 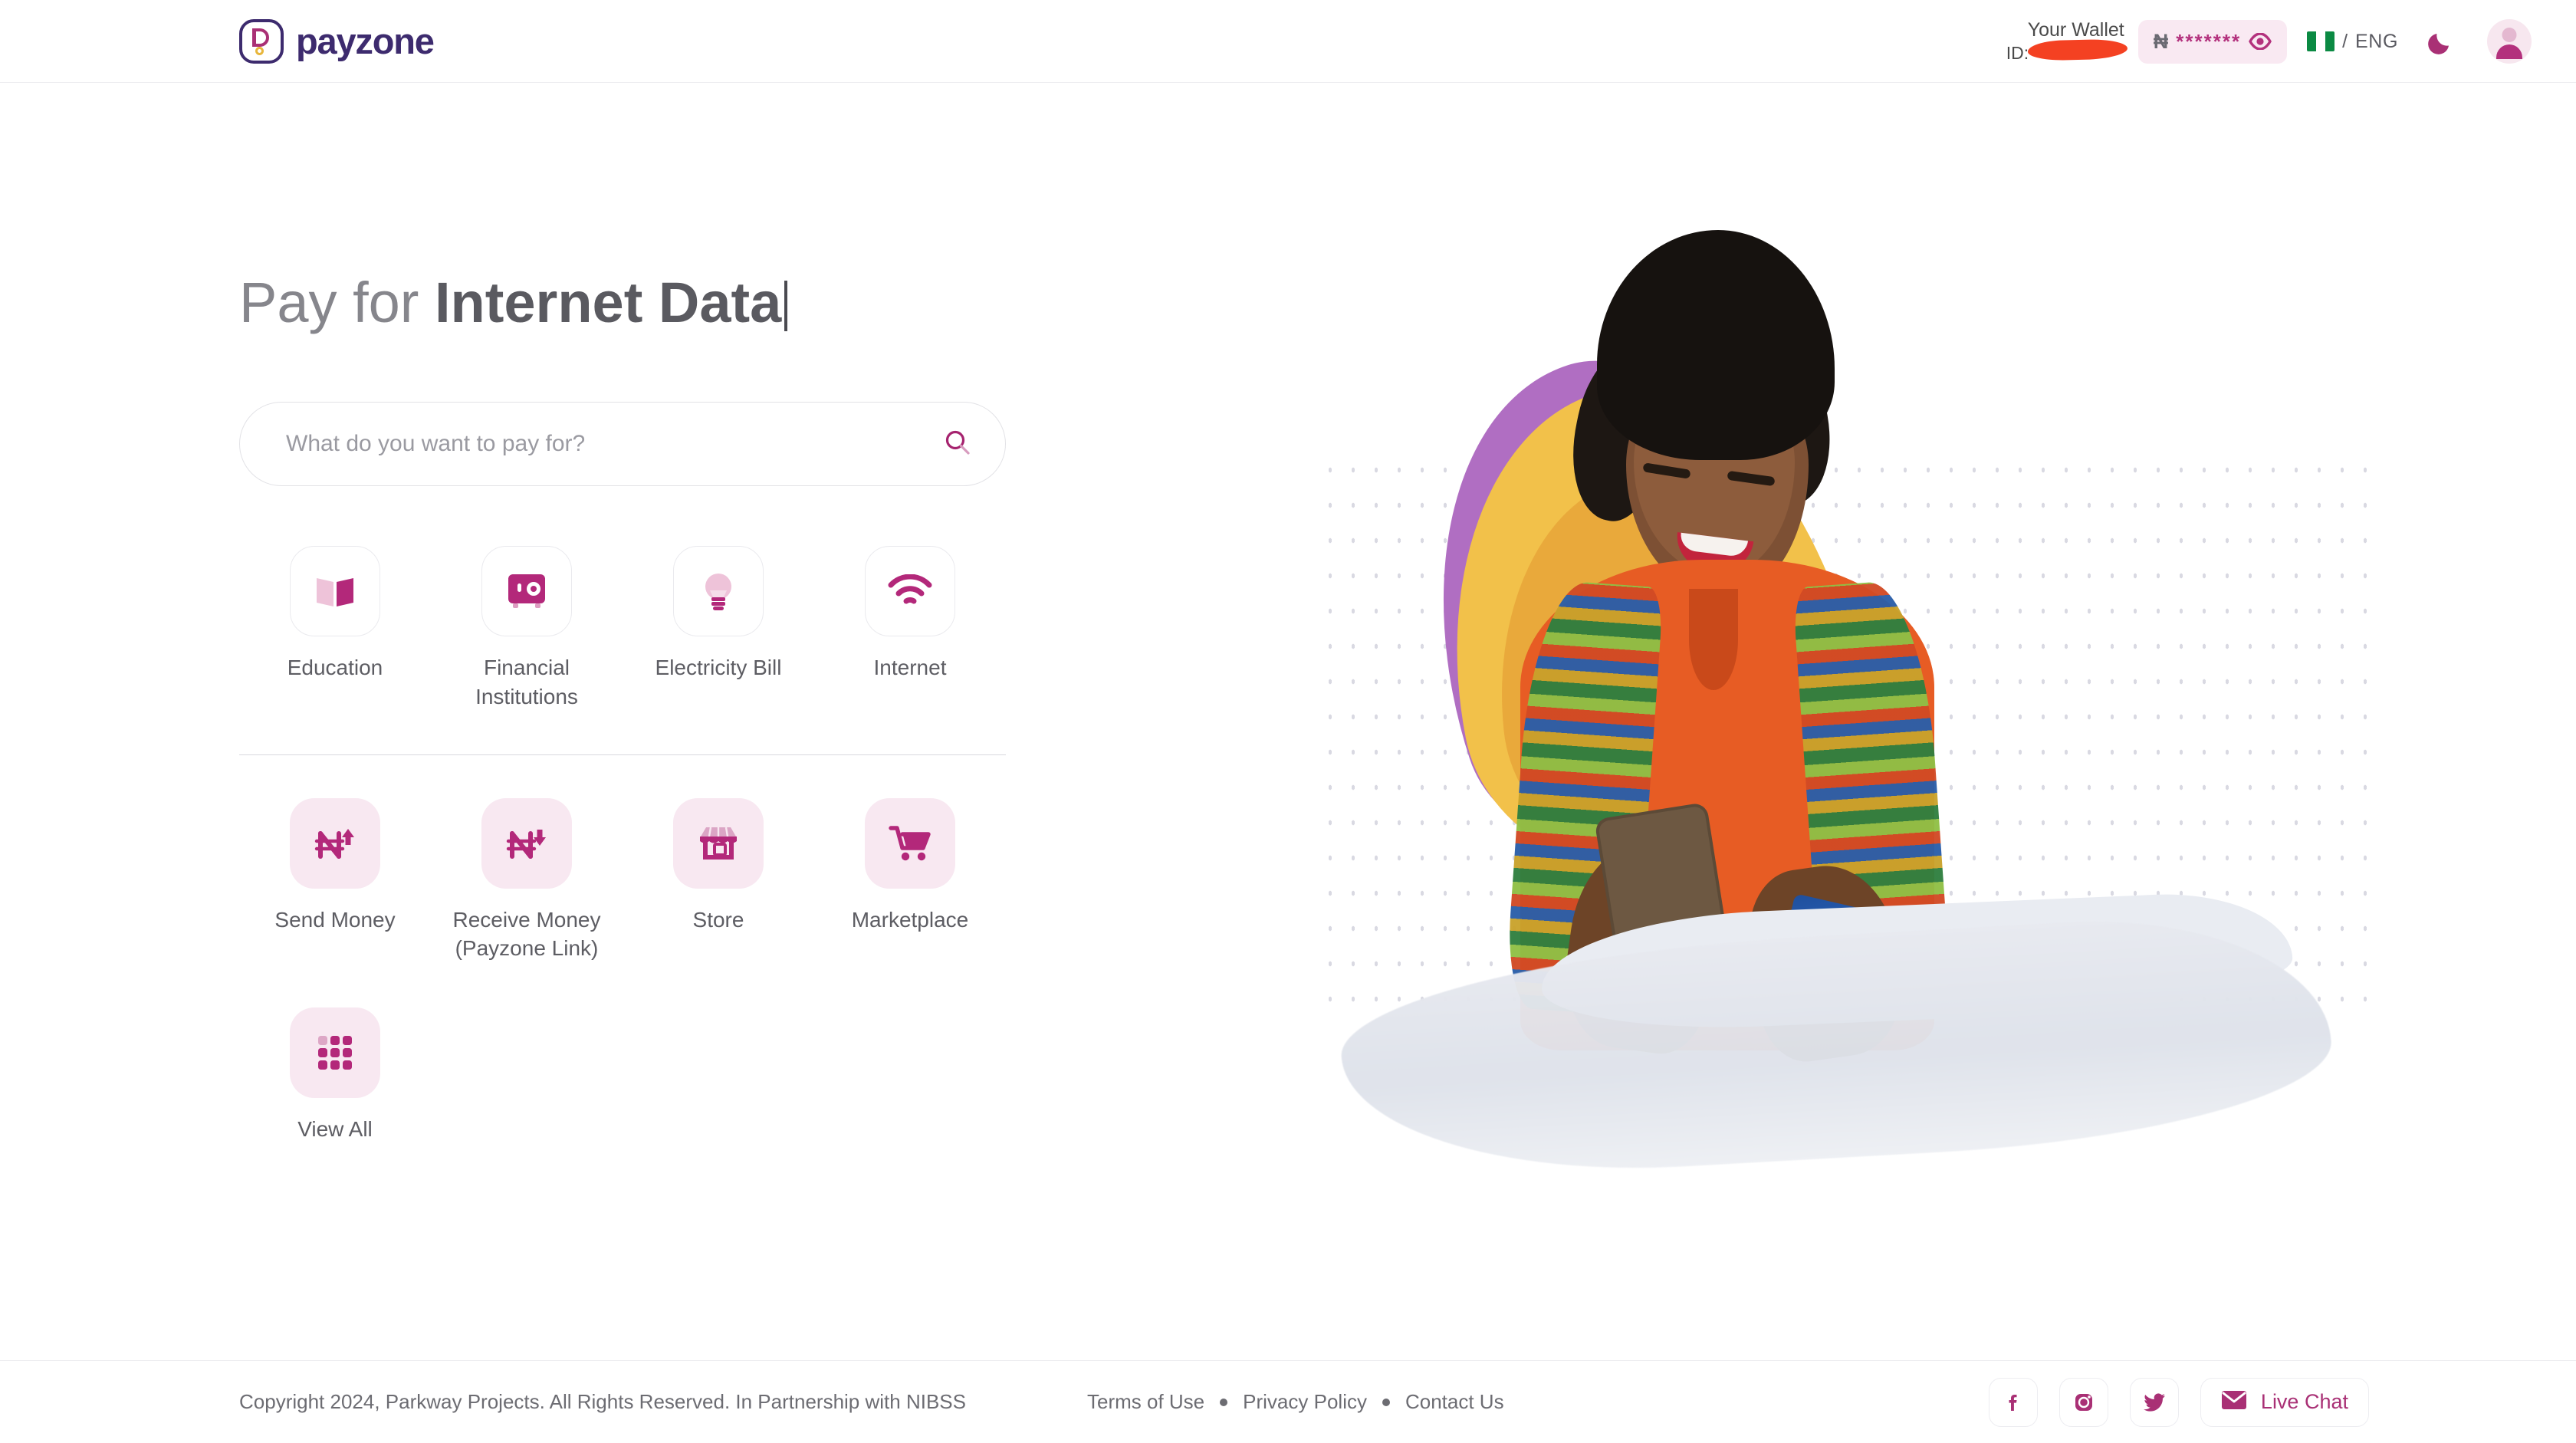 What do you see at coordinates (1288, 41) in the screenshot?
I see `app-header: payzone Your Wallet ID: ₦ ******* / ENG` at bounding box center [1288, 41].